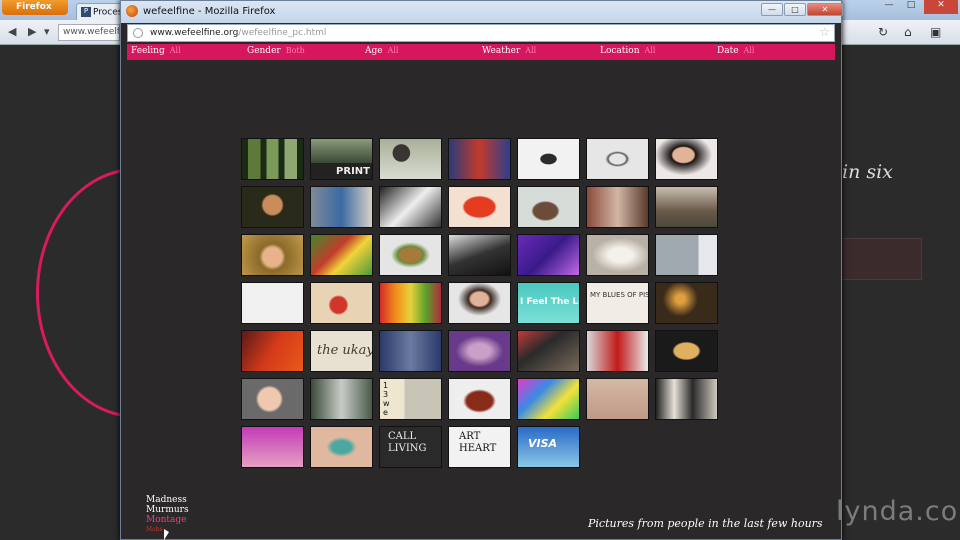  Describe the element at coordinates (619, 295) in the screenshot. I see `thumbnail-caption: MY BLUES OF PIS` at that location.